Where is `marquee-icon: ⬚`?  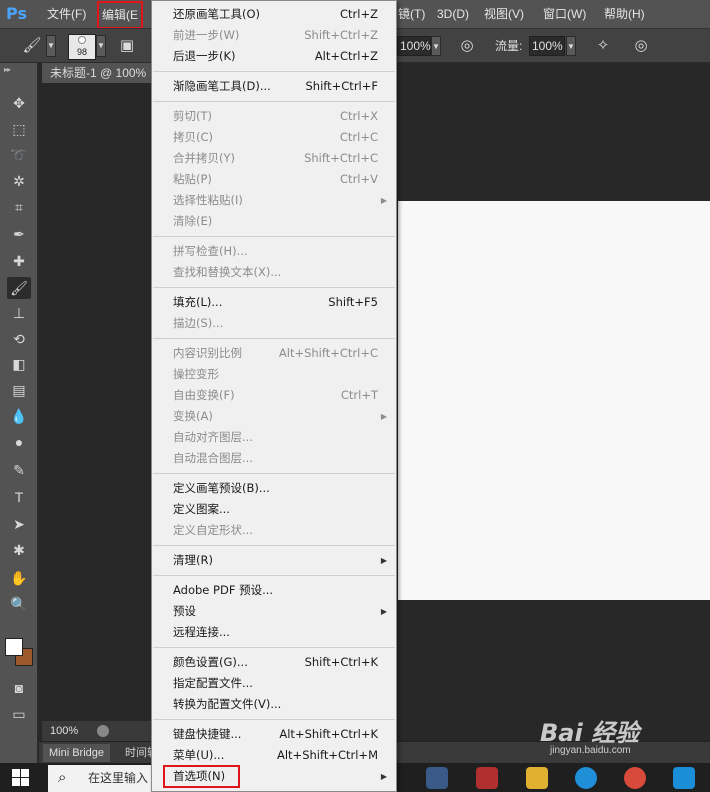 marquee-icon: ⬚ is located at coordinates (19, 129).